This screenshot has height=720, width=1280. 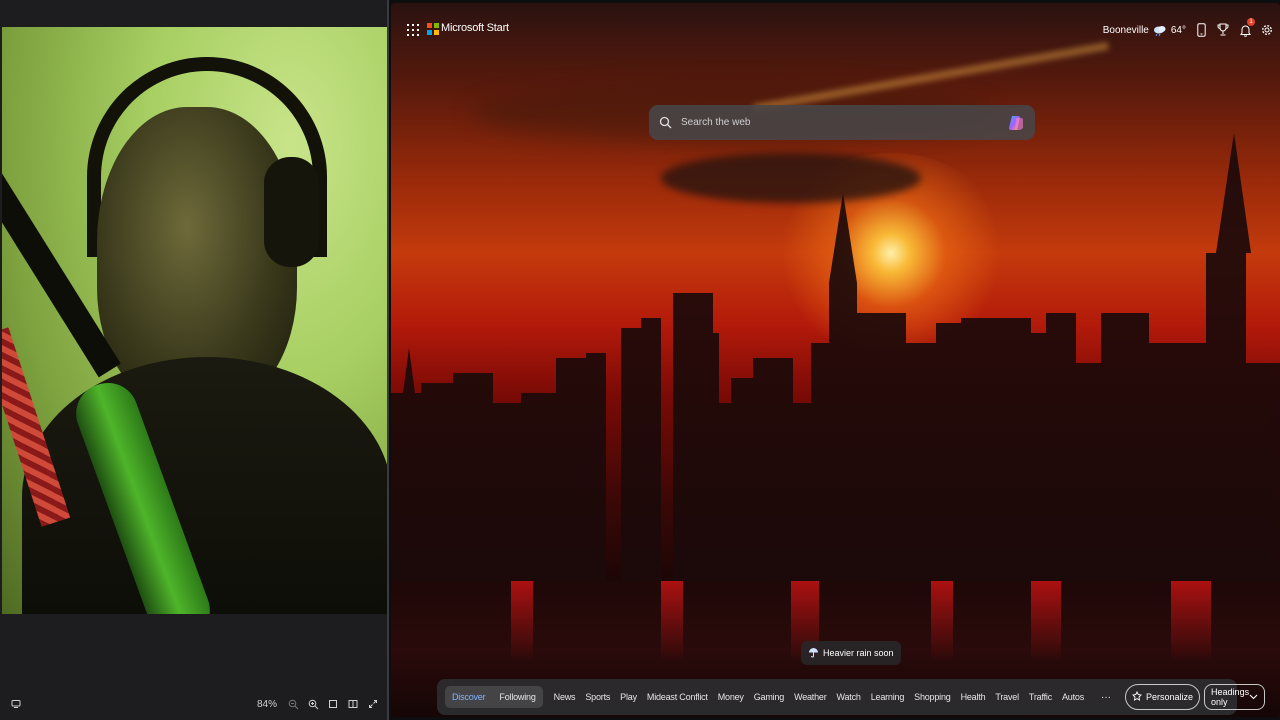 I want to click on notifications-bell-icon: 1, so click(x=1246, y=28).